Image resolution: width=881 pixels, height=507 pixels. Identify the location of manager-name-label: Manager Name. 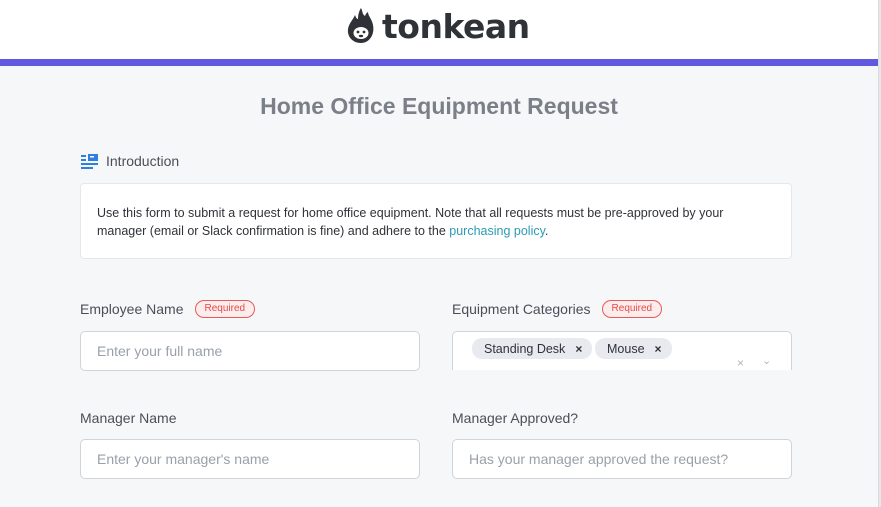
(128, 418).